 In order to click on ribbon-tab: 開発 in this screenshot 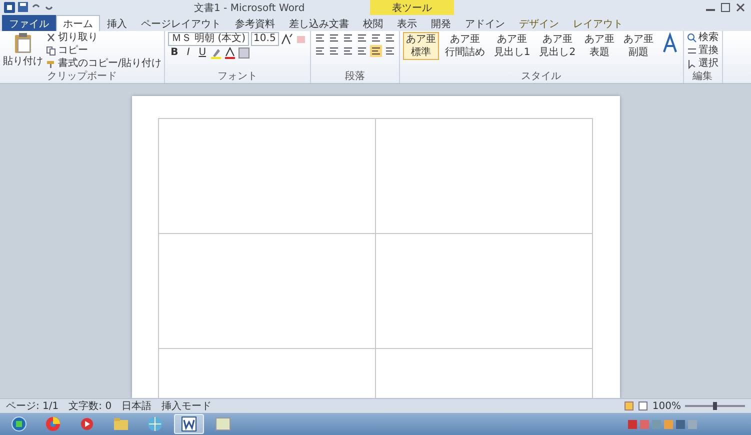, I will do `click(441, 23)`.